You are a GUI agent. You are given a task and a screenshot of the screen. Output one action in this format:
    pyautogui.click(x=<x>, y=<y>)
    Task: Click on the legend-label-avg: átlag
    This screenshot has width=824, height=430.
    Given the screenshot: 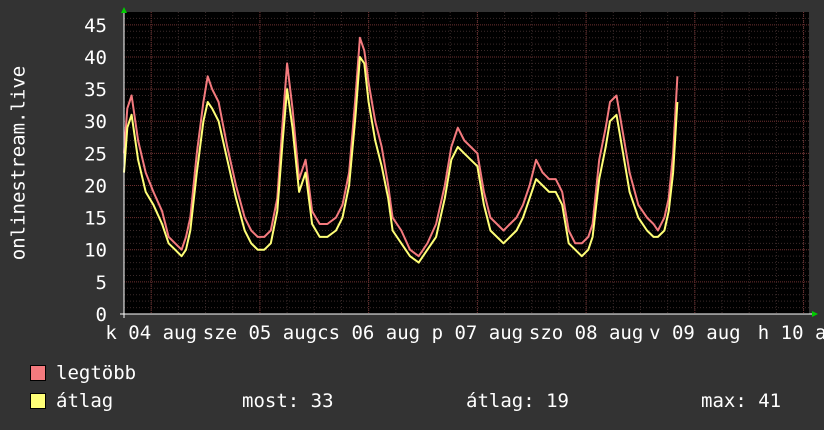 What is the action you would take?
    pyautogui.click(x=85, y=401)
    